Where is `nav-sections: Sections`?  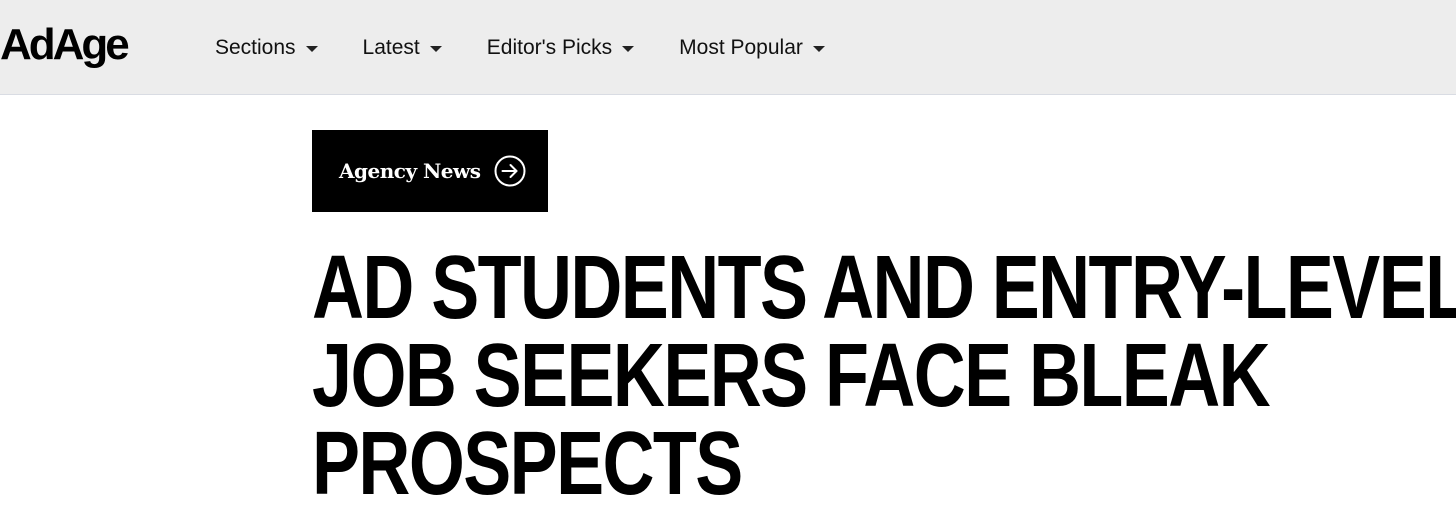 nav-sections: Sections is located at coordinates (266, 48).